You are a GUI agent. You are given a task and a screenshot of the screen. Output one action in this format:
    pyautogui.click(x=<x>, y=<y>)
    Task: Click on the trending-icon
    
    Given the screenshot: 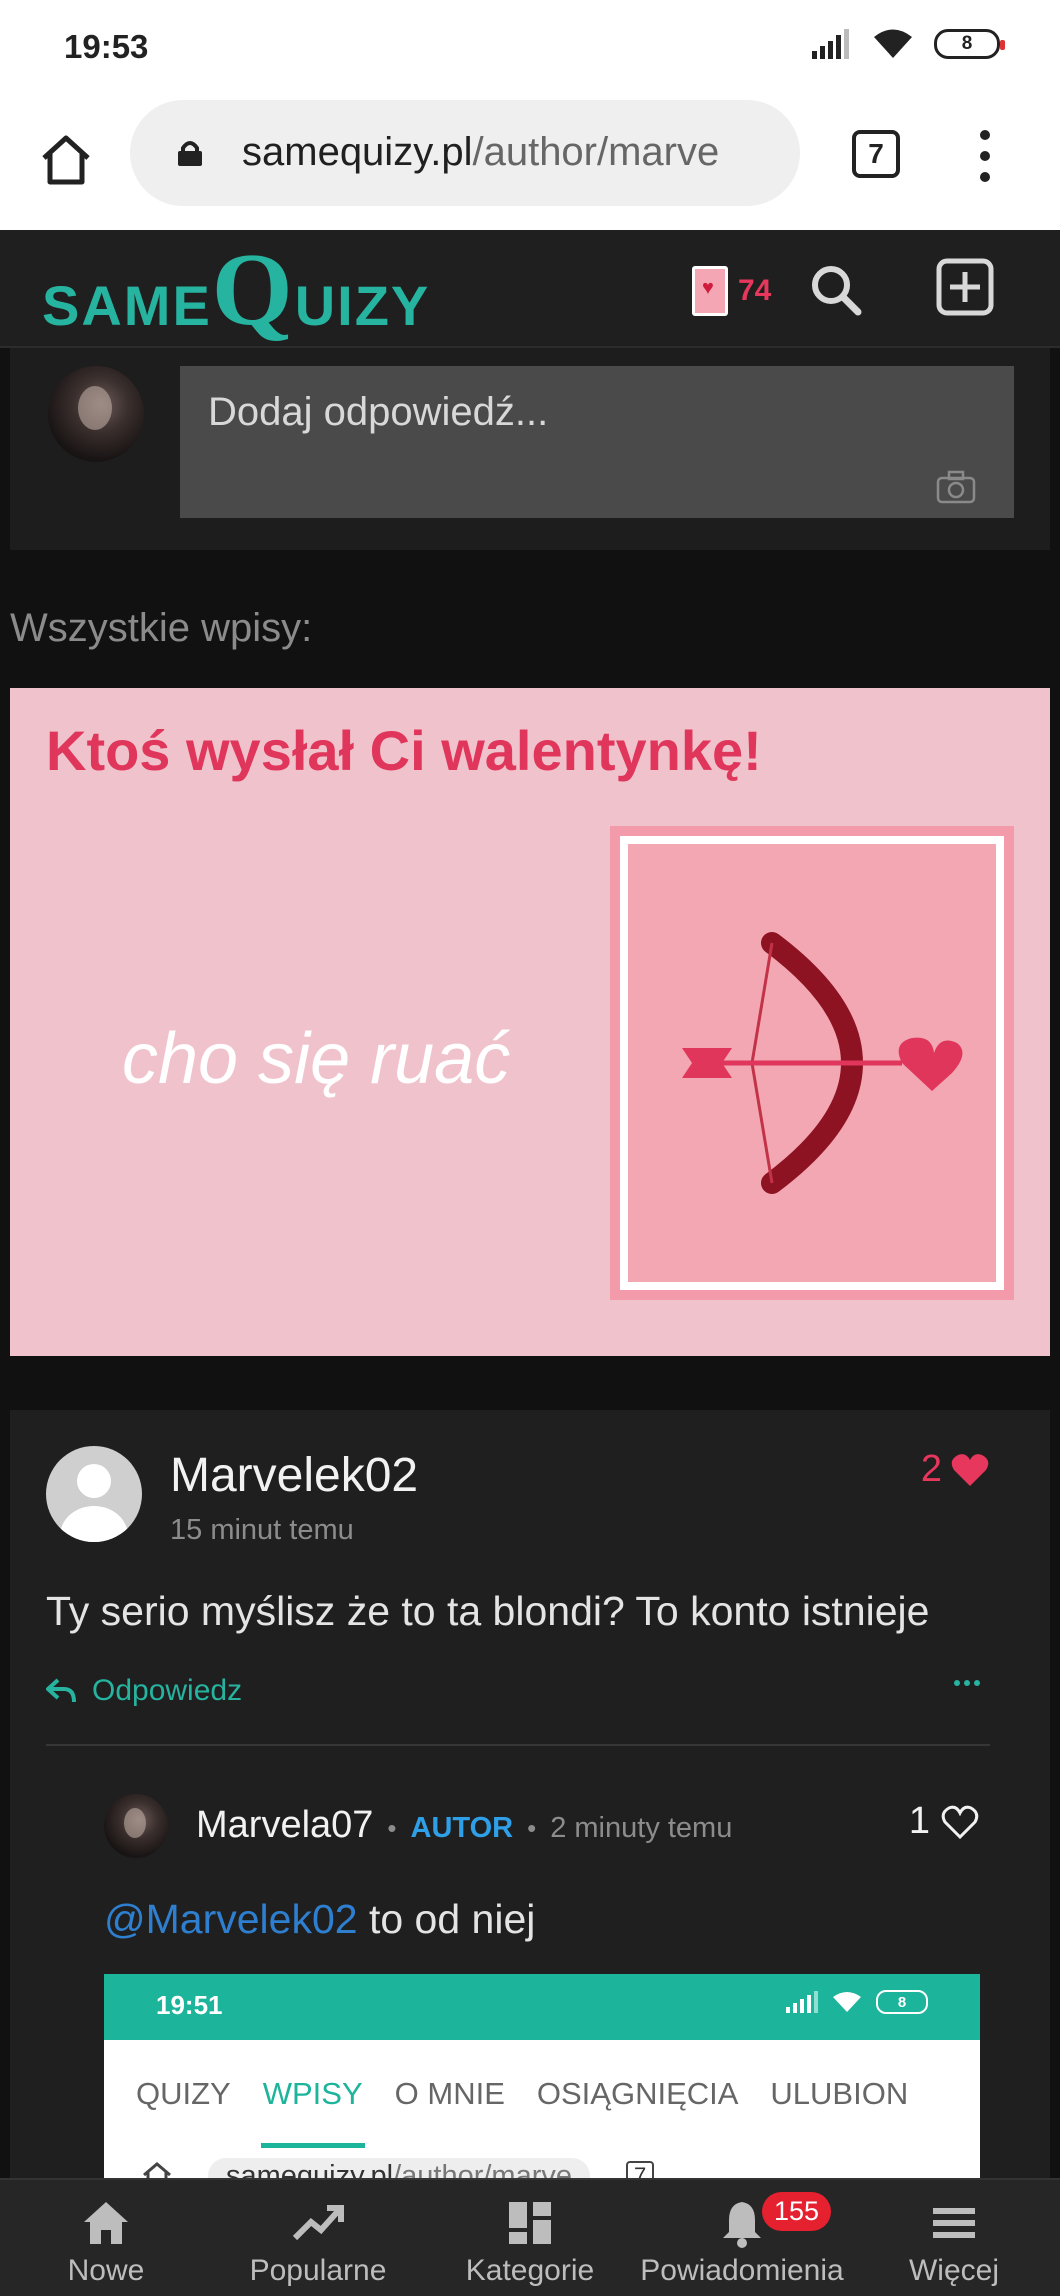 What is the action you would take?
    pyautogui.click(x=318, y=2223)
    